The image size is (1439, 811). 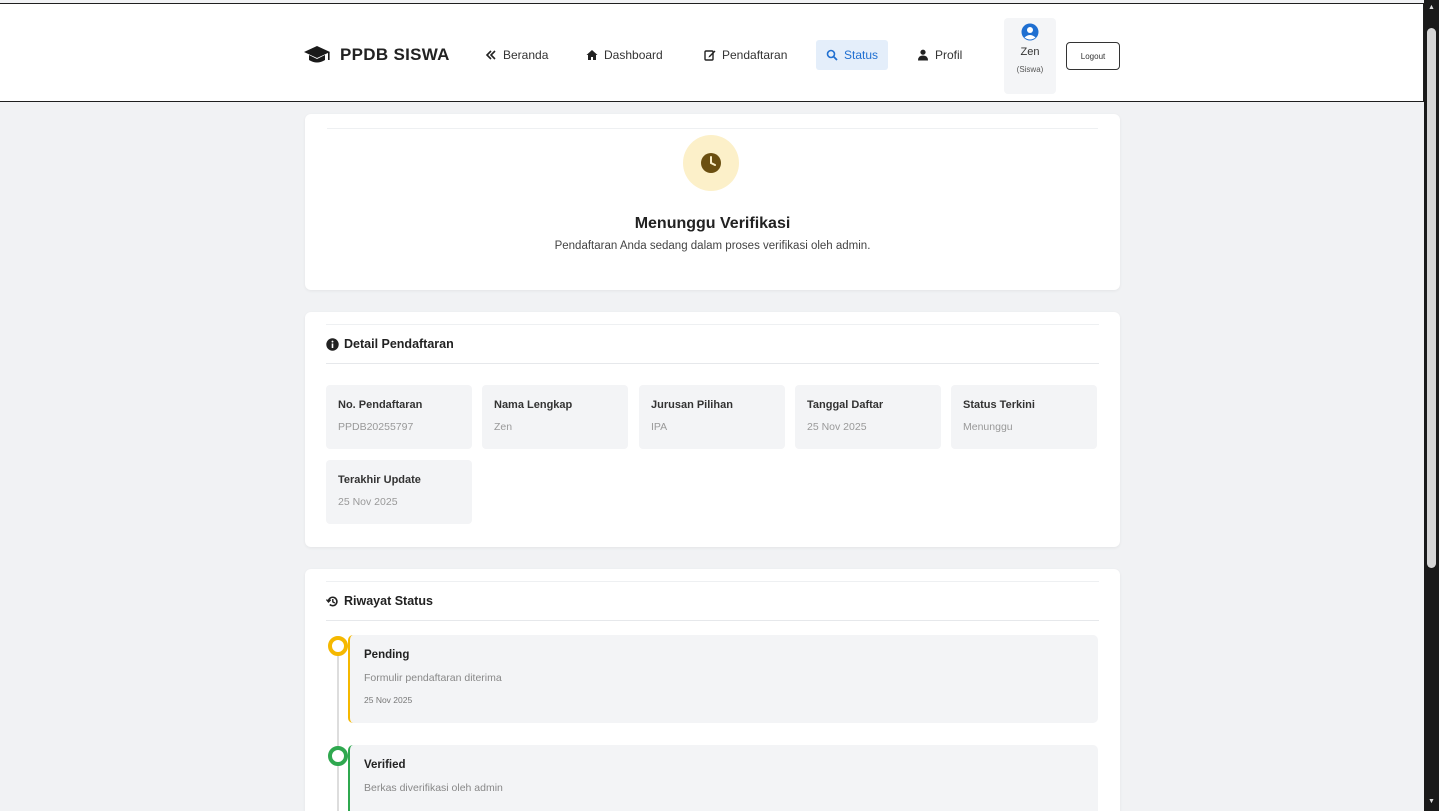 I want to click on timeline-dot-pending, so click(x=338, y=646).